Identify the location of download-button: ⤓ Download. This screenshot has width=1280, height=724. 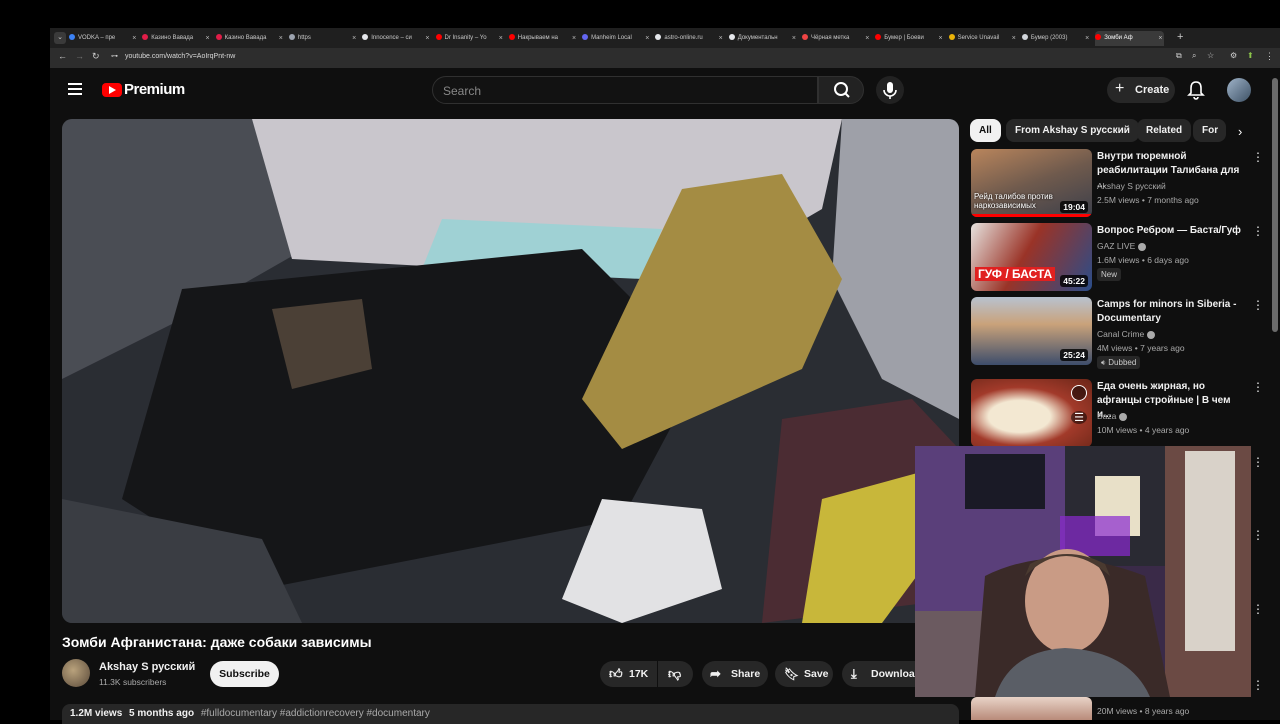
(881, 674).